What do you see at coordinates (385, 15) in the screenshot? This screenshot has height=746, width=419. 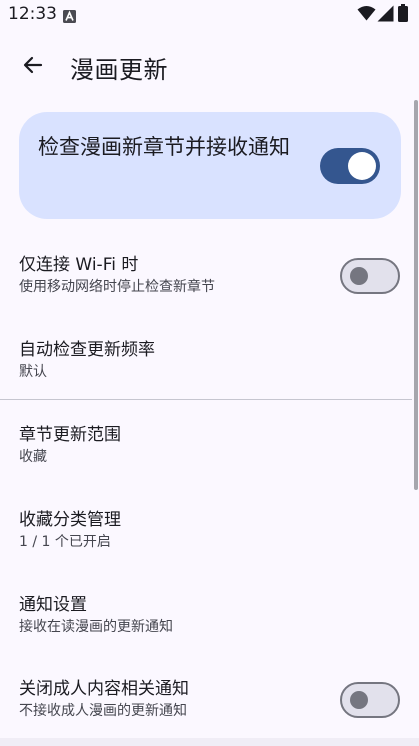 I see `signal-icon` at bounding box center [385, 15].